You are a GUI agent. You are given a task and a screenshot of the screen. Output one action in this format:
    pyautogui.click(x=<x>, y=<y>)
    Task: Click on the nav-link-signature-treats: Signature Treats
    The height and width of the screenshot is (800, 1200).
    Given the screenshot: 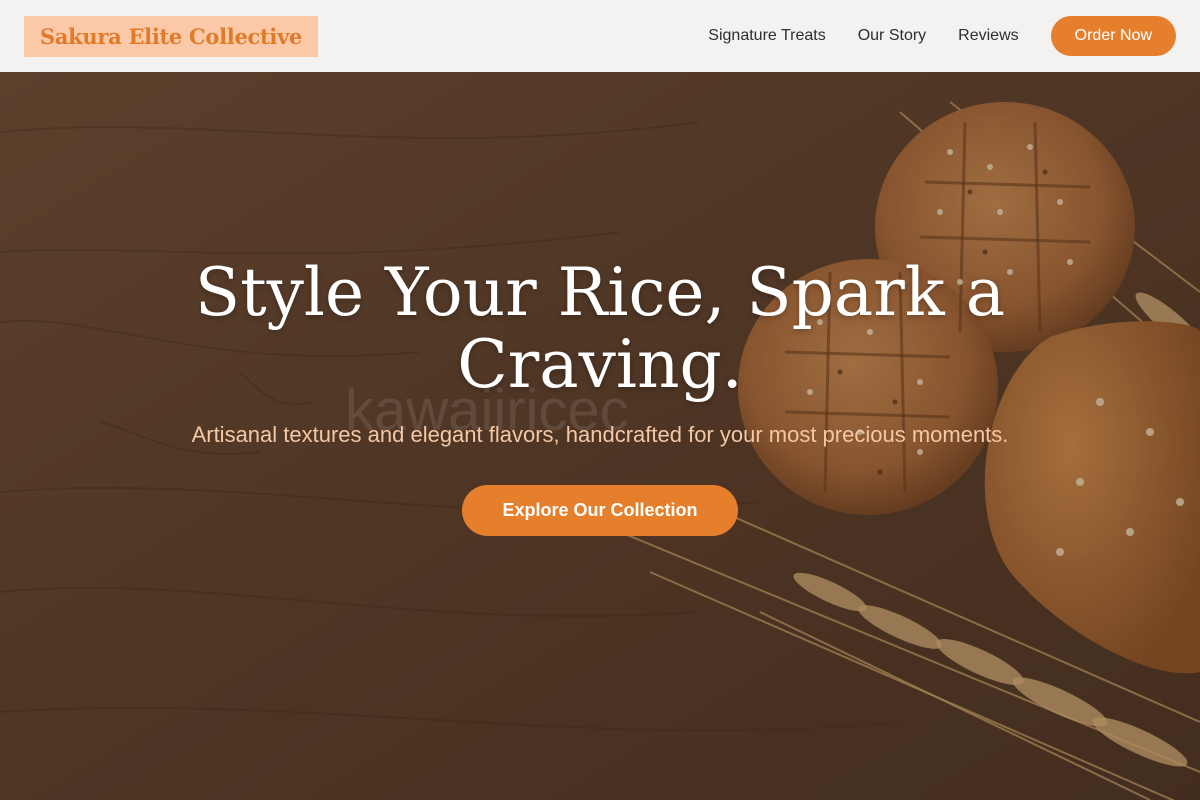 What is the action you would take?
    pyautogui.click(x=766, y=36)
    